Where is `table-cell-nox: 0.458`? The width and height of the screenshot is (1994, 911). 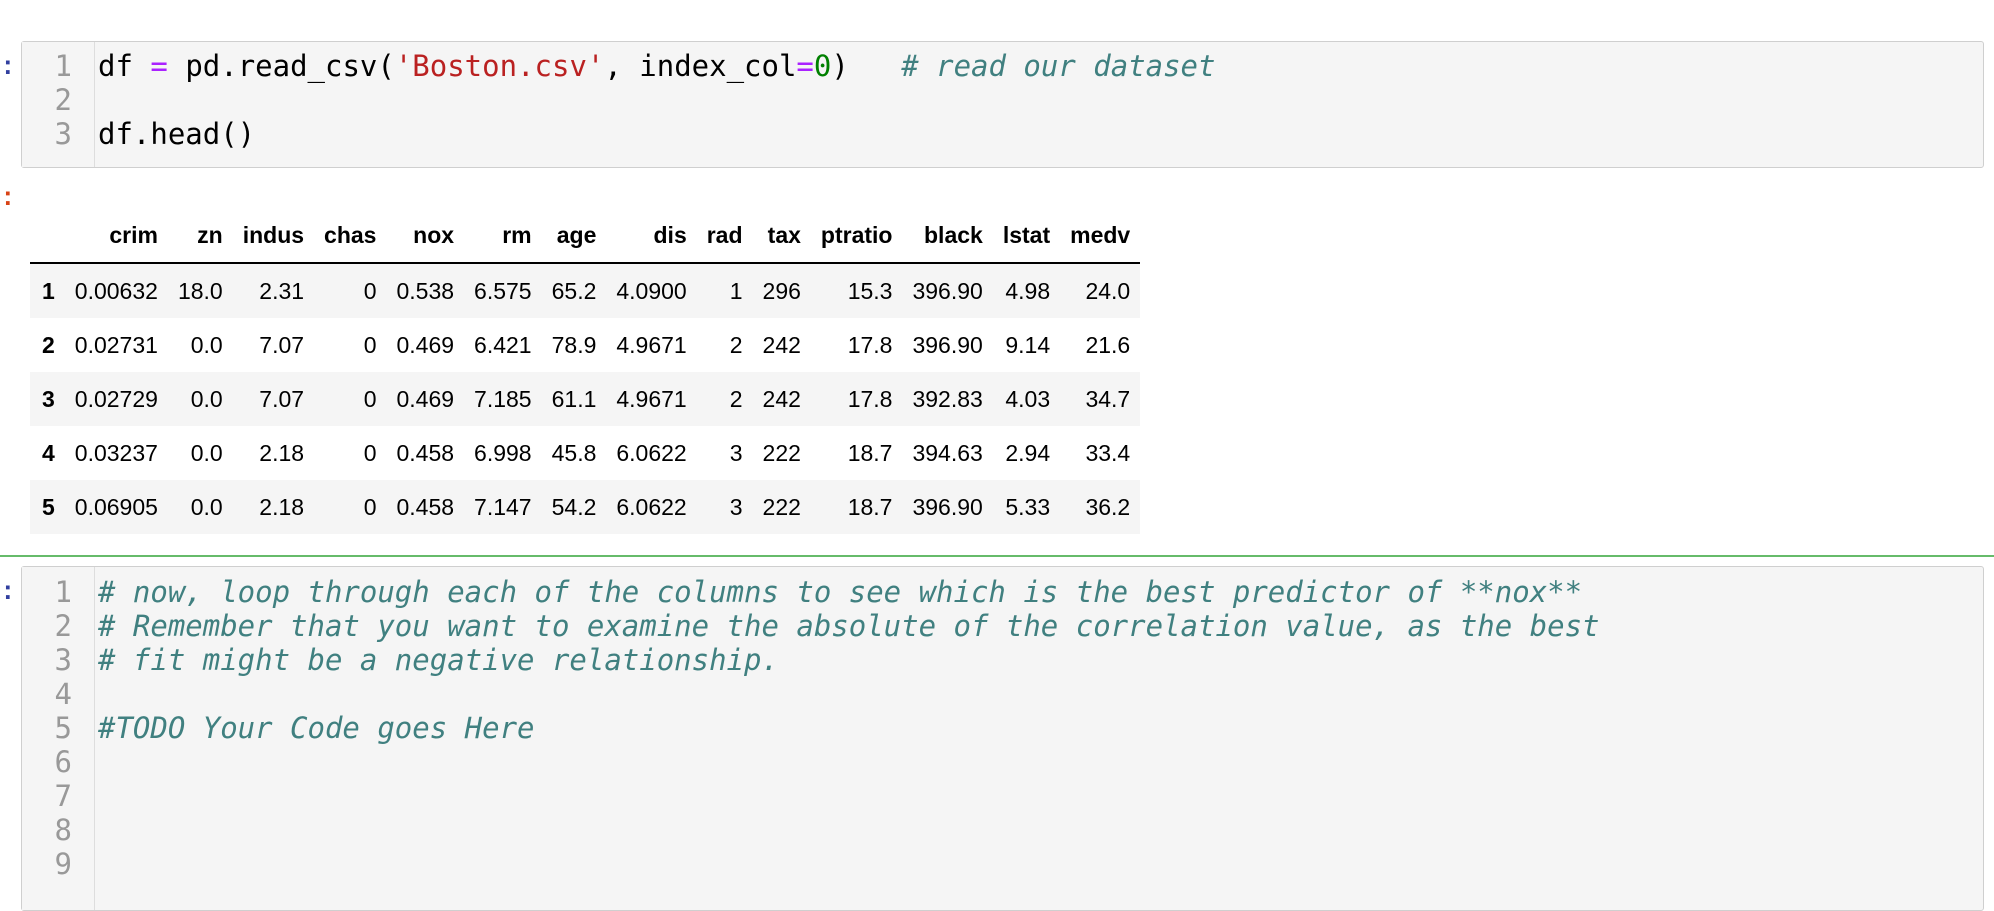 table-cell-nox: 0.458 is located at coordinates (425, 506).